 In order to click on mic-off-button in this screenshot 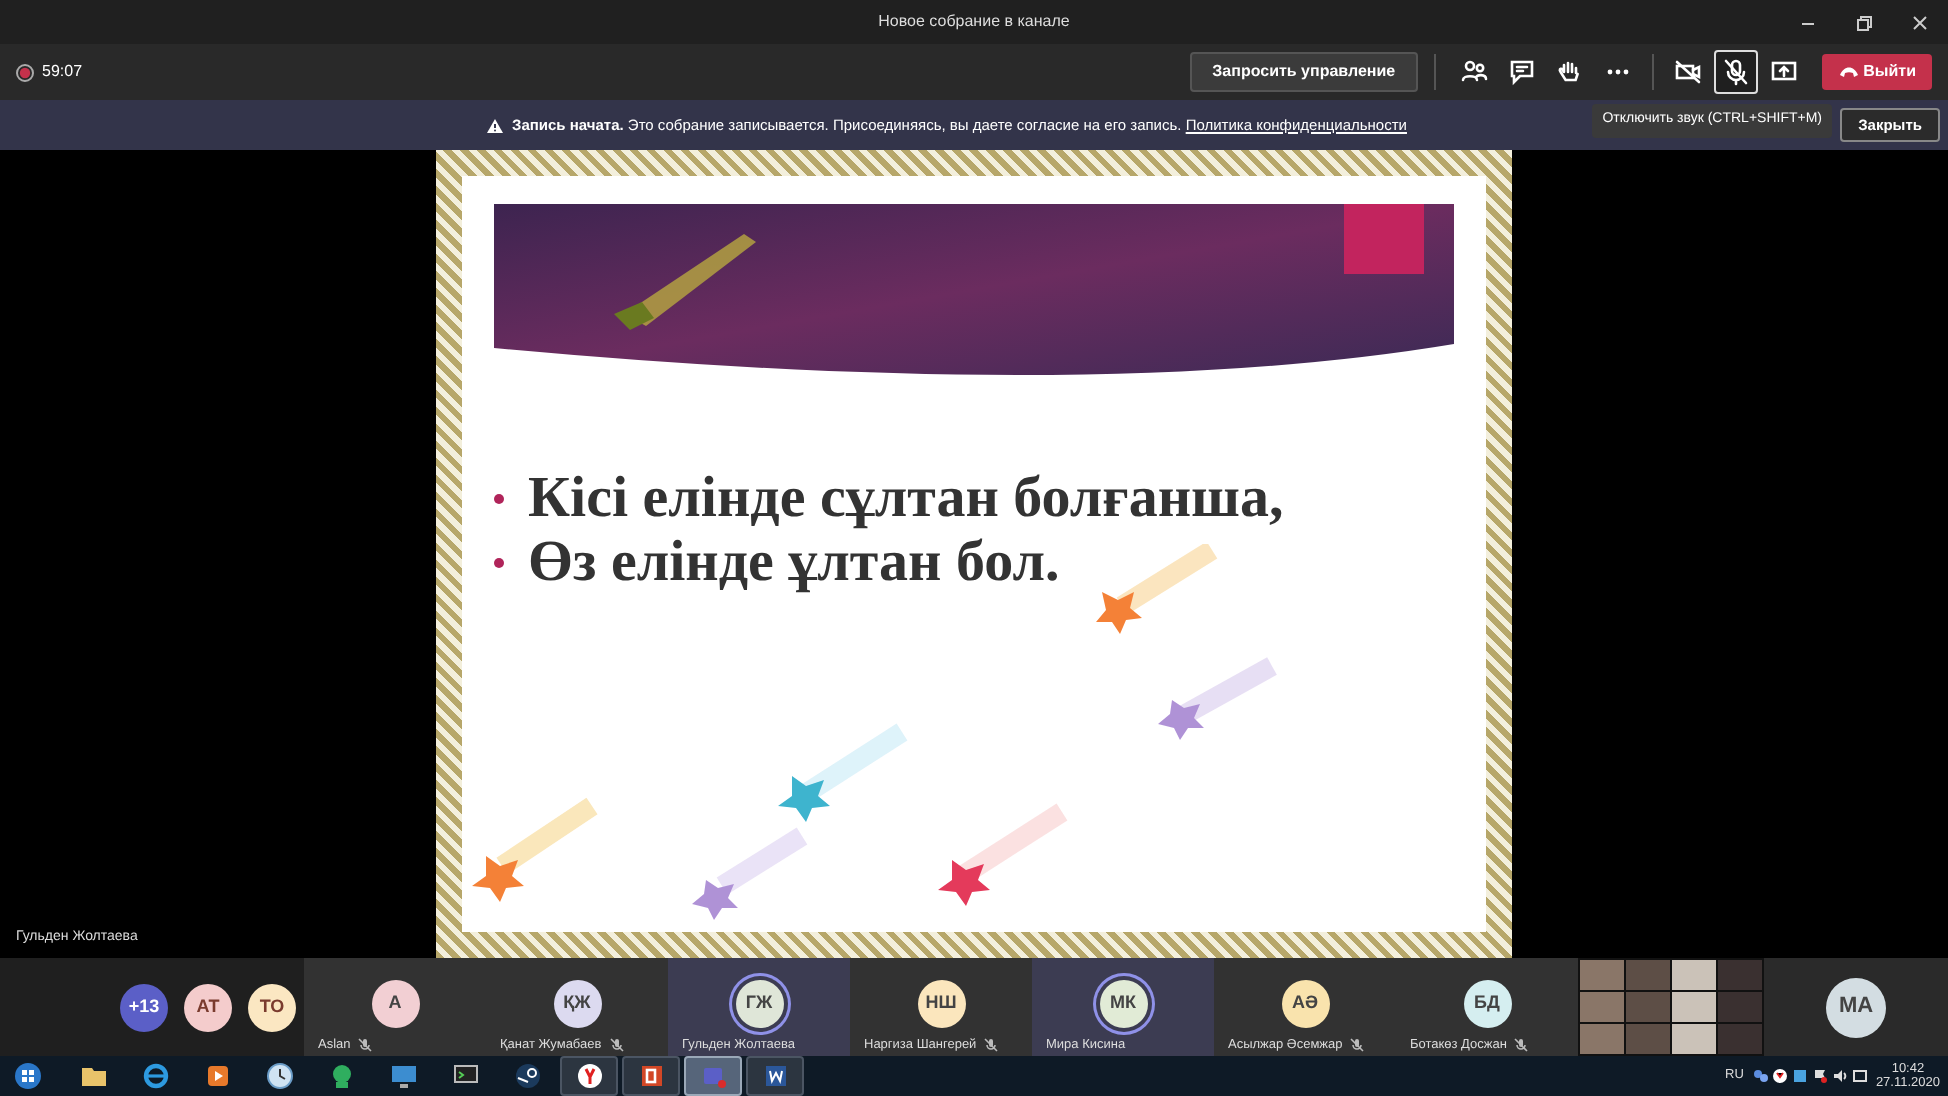, I will do `click(1735, 72)`.